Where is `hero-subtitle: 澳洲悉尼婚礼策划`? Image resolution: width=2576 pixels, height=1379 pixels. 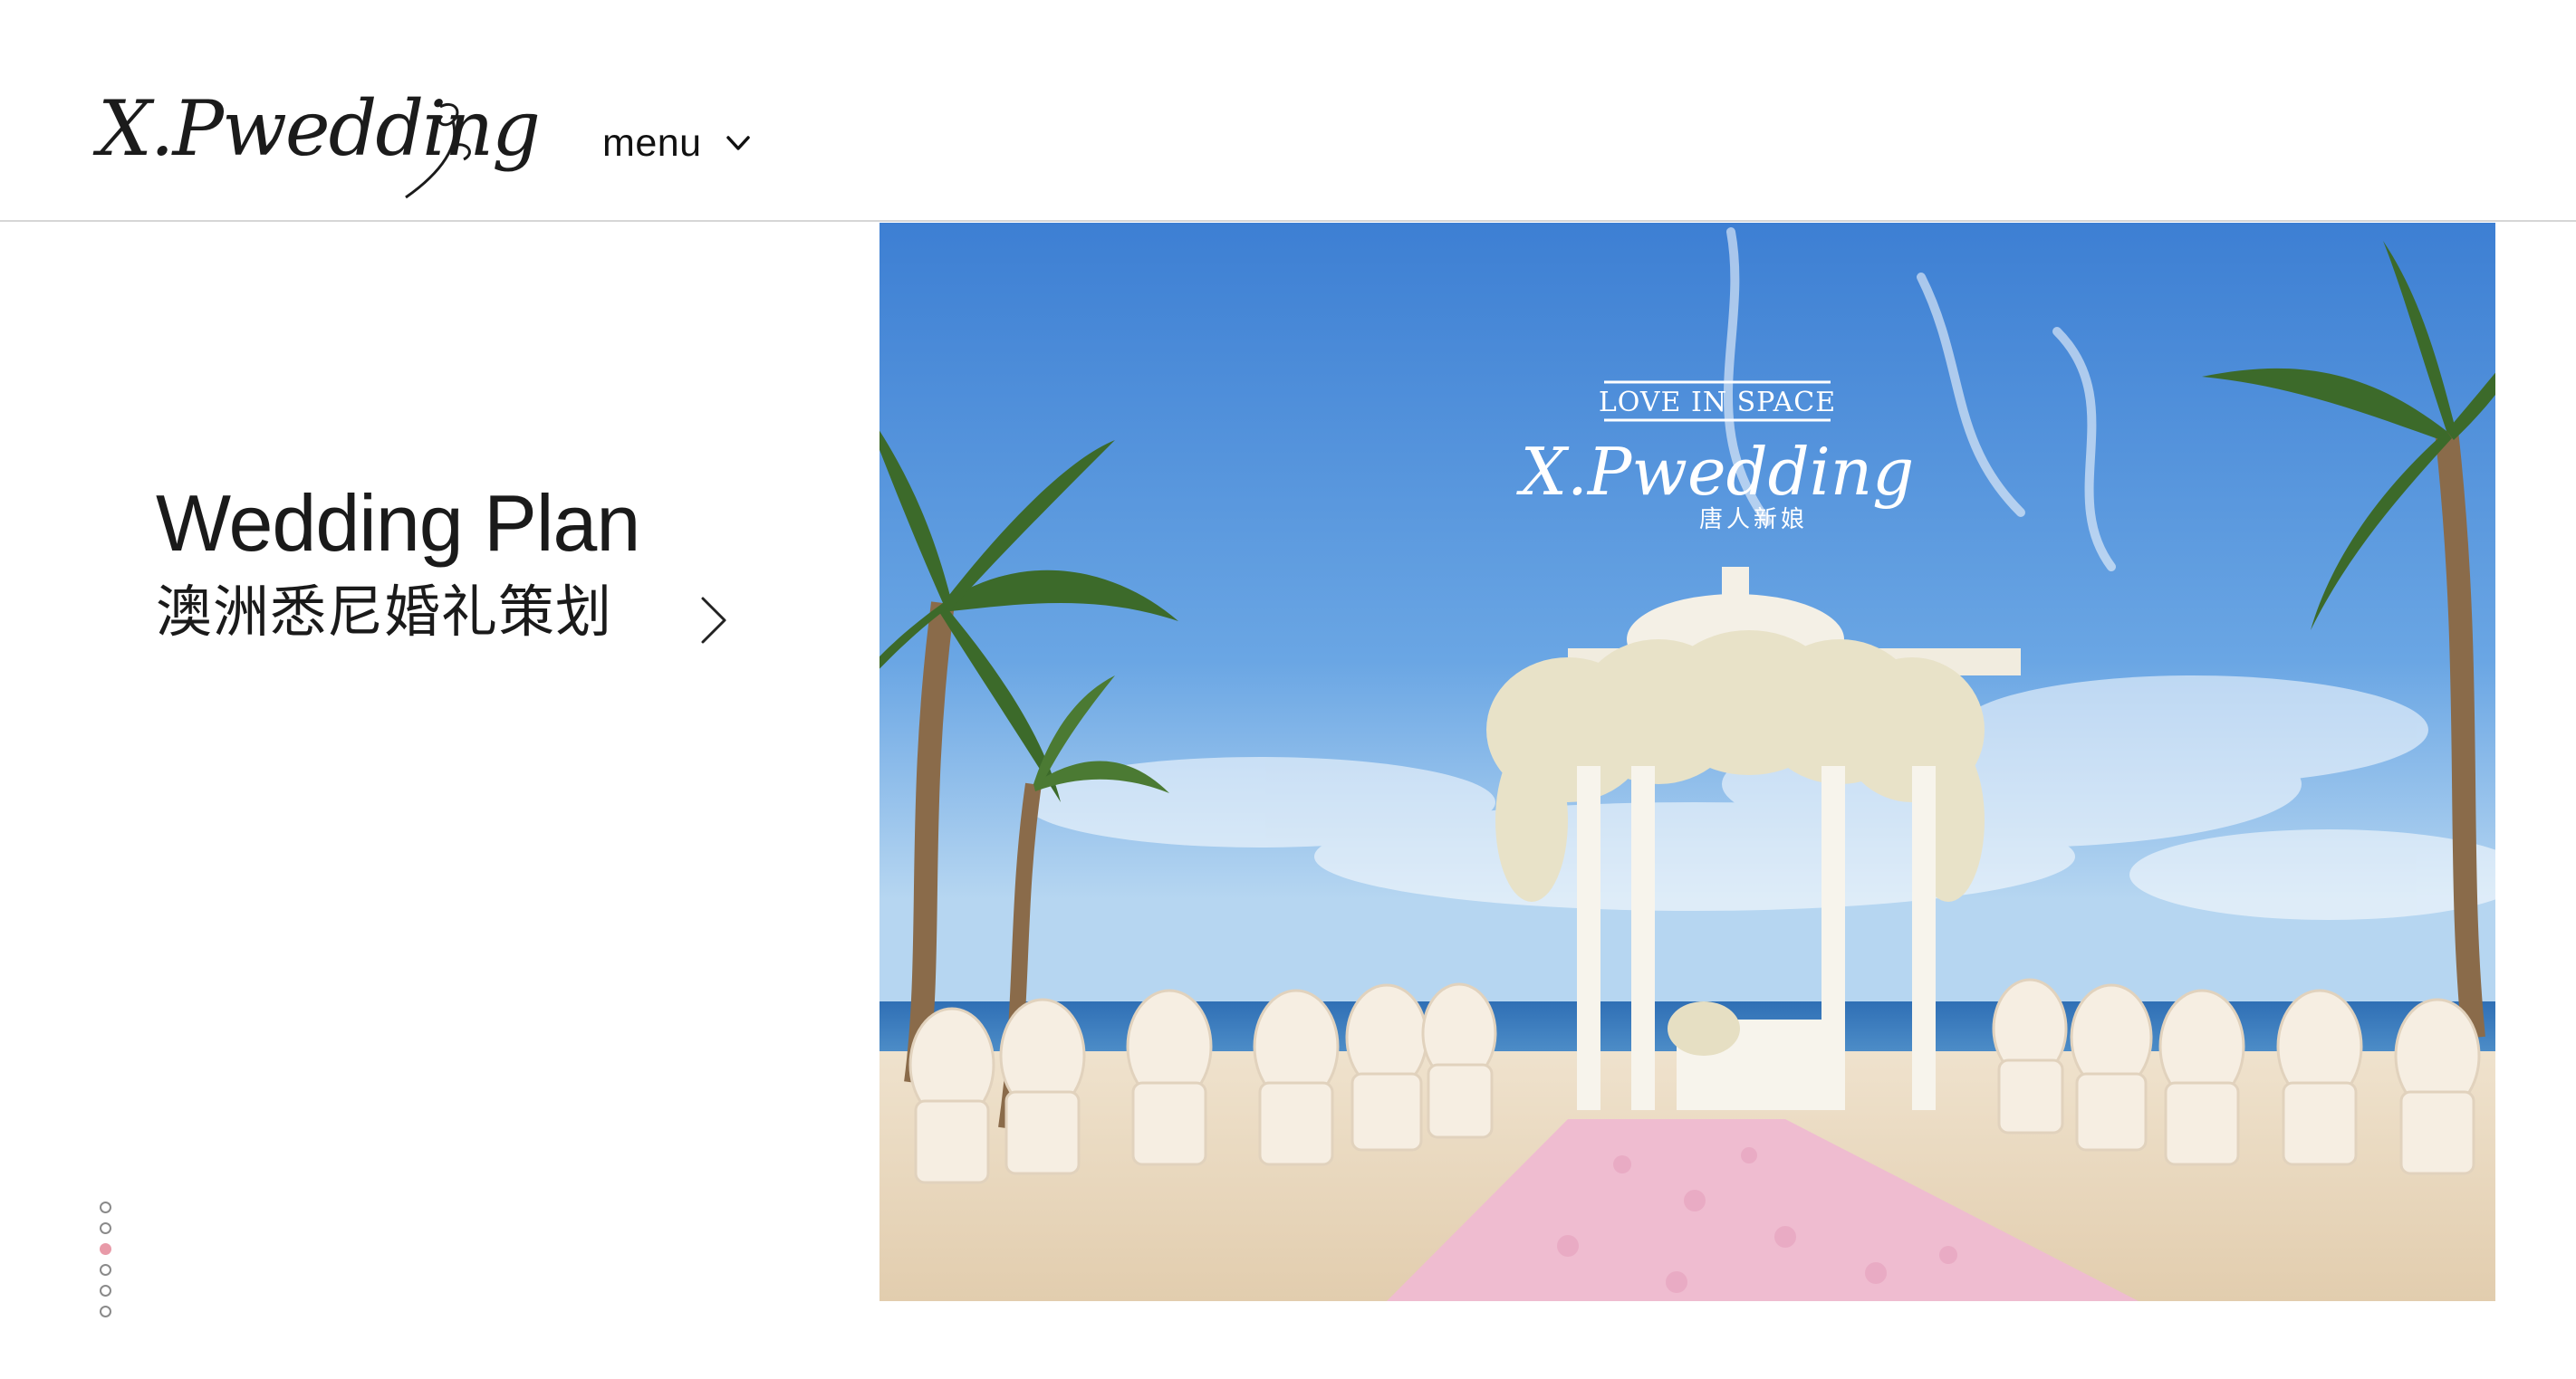 hero-subtitle: 澳洲悉尼婚礼策划 is located at coordinates (384, 612).